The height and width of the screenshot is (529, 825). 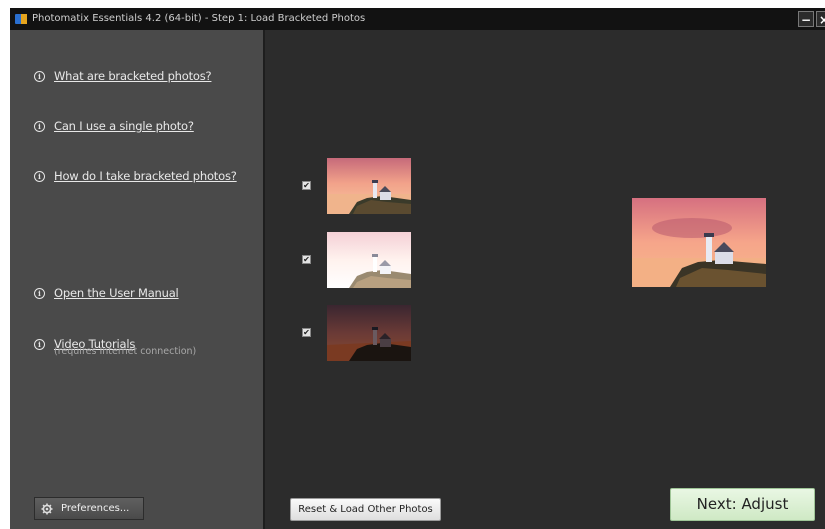 I want to click on lighthouse-overexposed-image, so click(x=369, y=260).